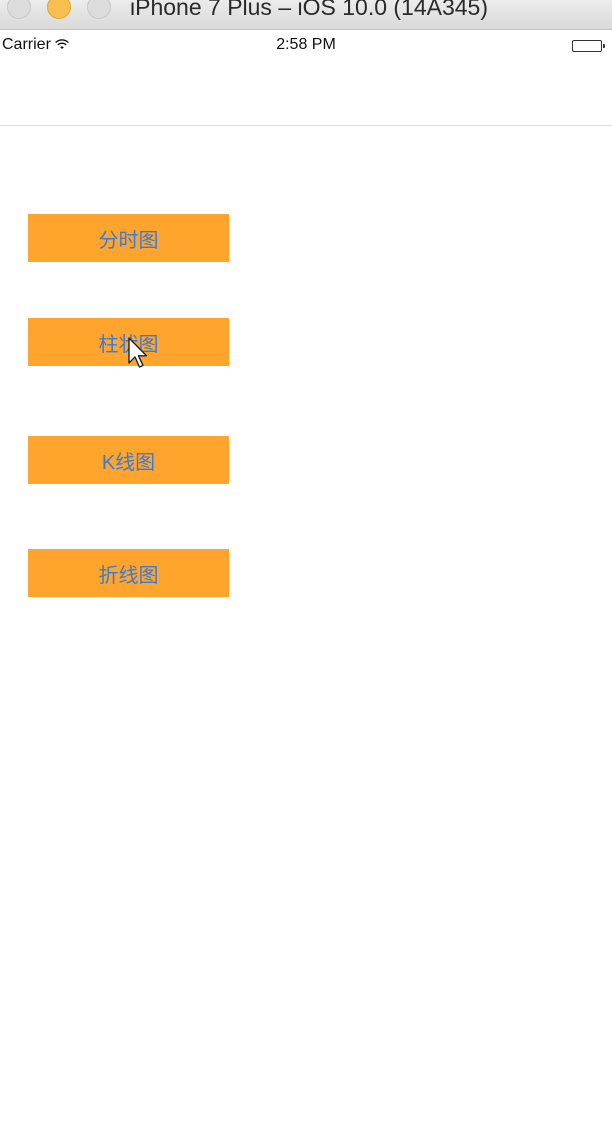 The height and width of the screenshot is (1124, 612). I want to click on minimize-window-button, so click(59, 9).